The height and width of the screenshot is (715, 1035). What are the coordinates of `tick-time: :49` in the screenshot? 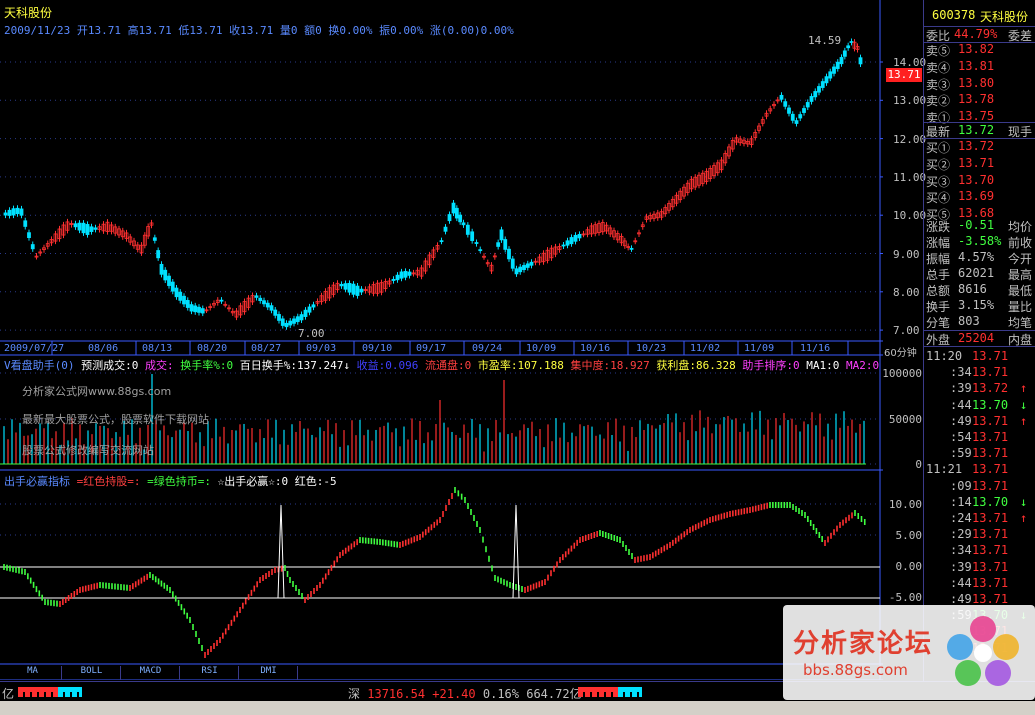 It's located at (961, 420).